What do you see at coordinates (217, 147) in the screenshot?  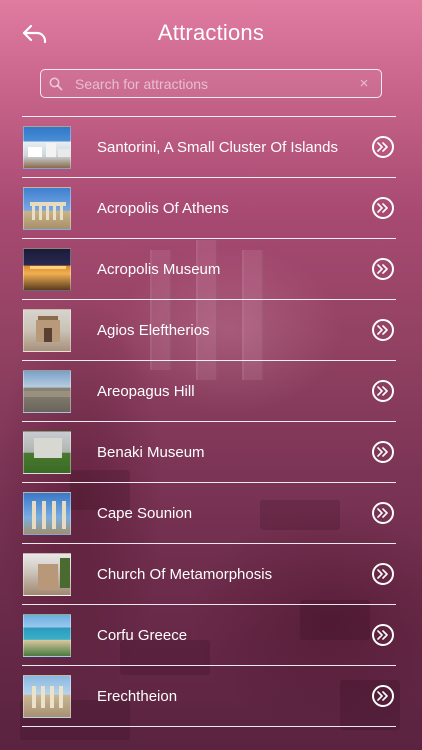 I see `attraction-name: Santorini, A Small Cluster Of Islands` at bounding box center [217, 147].